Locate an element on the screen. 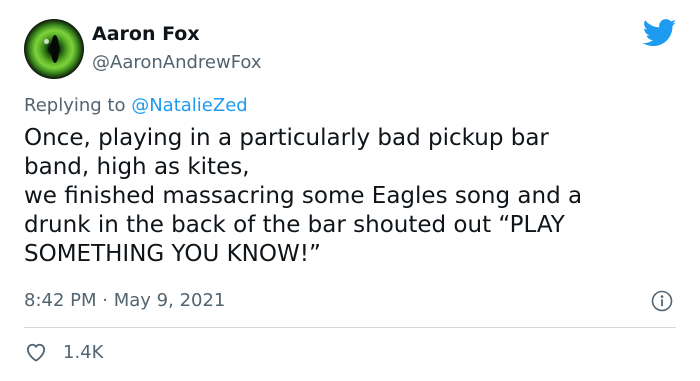 This screenshot has height=381, width=700. tweet-text-line: SOMETHING YOU KNOW!” is located at coordinates (172, 254).